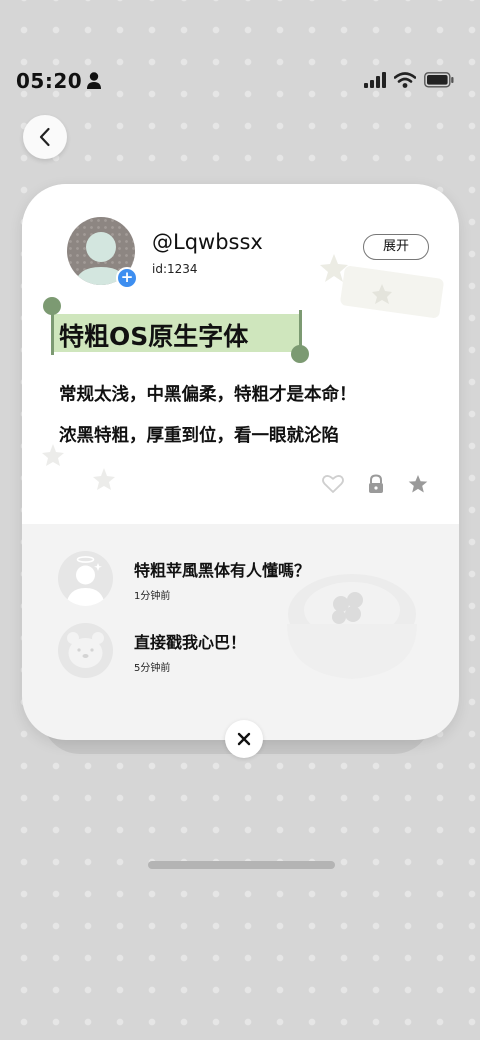  I want to click on angel-avatar-icon, so click(85, 581).